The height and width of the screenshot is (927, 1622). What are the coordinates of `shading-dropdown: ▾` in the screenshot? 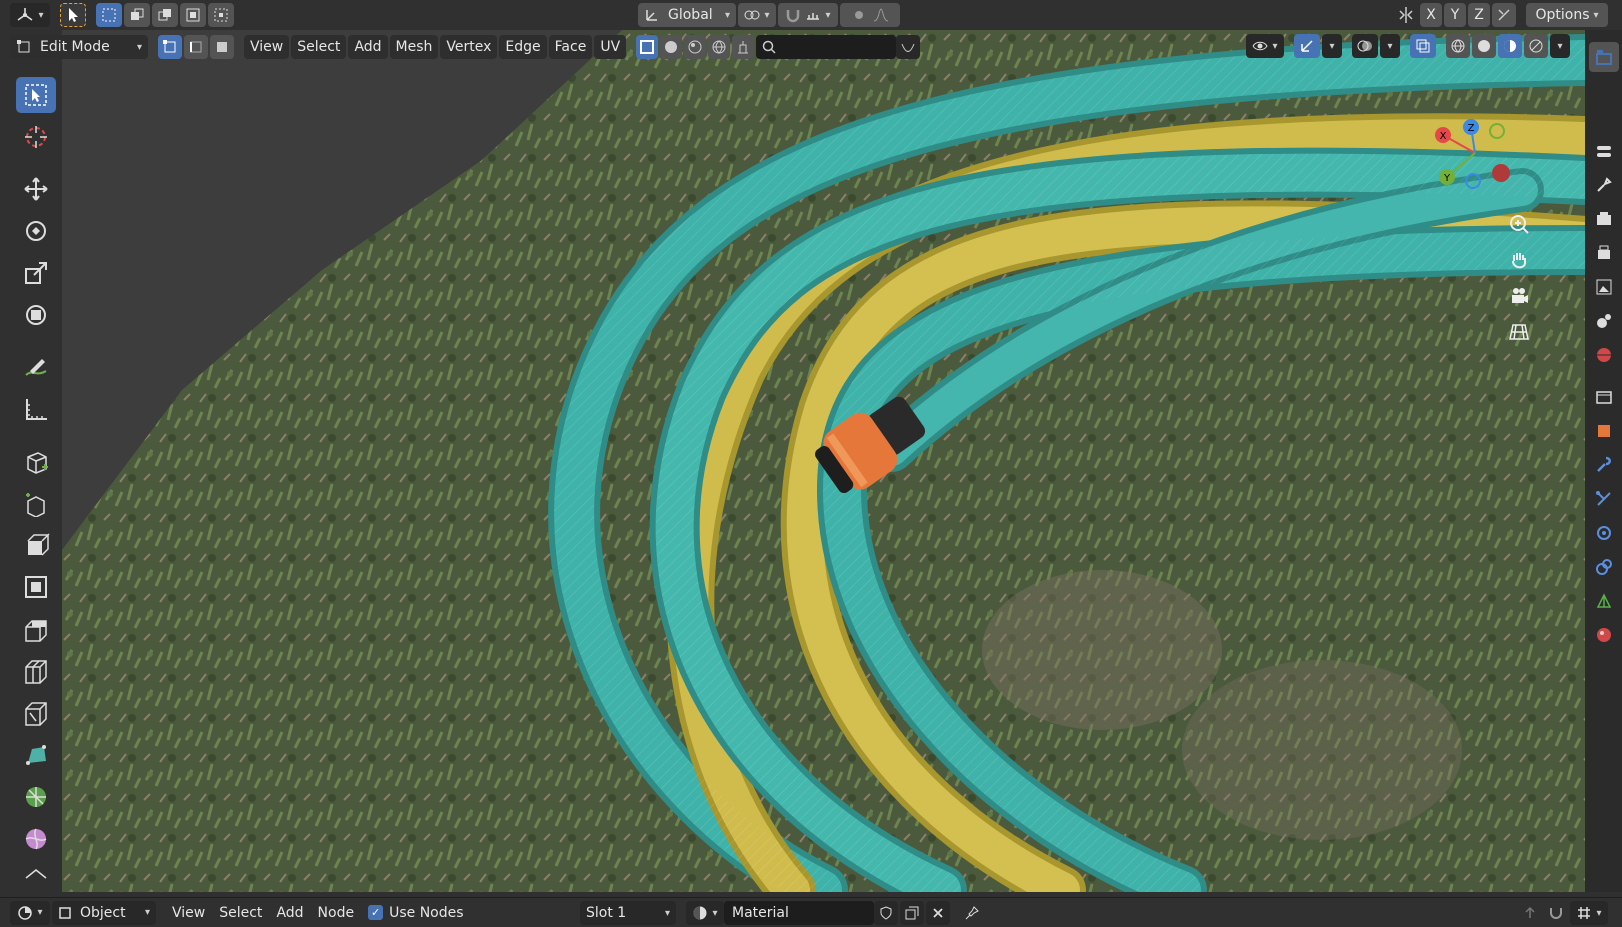 It's located at (1560, 46).